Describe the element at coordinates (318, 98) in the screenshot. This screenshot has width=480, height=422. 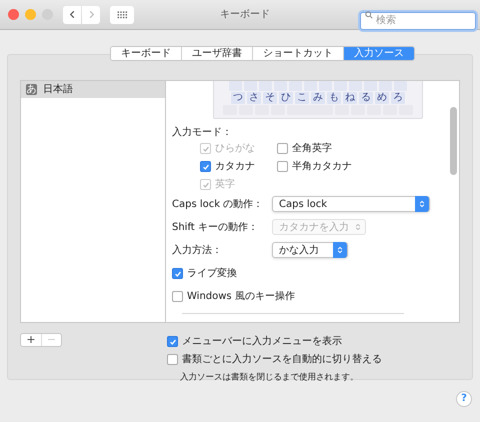
I see `keyboard-key: み` at that location.